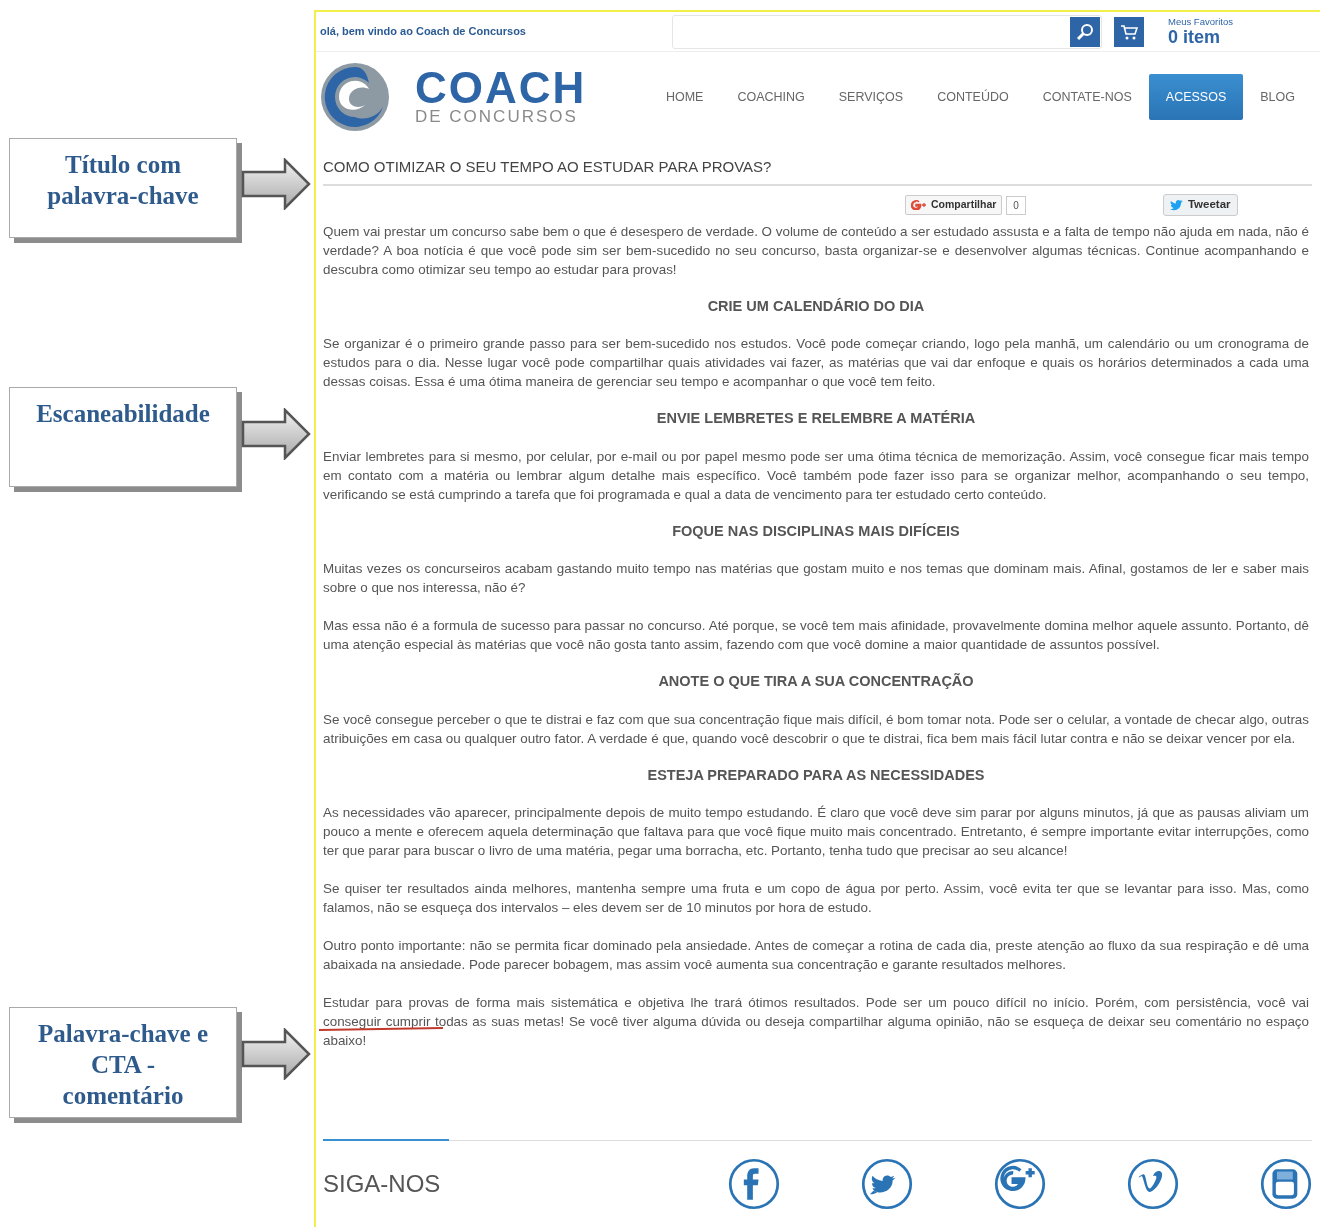  What do you see at coordinates (684, 97) in the screenshot?
I see `nav-link: HOME` at bounding box center [684, 97].